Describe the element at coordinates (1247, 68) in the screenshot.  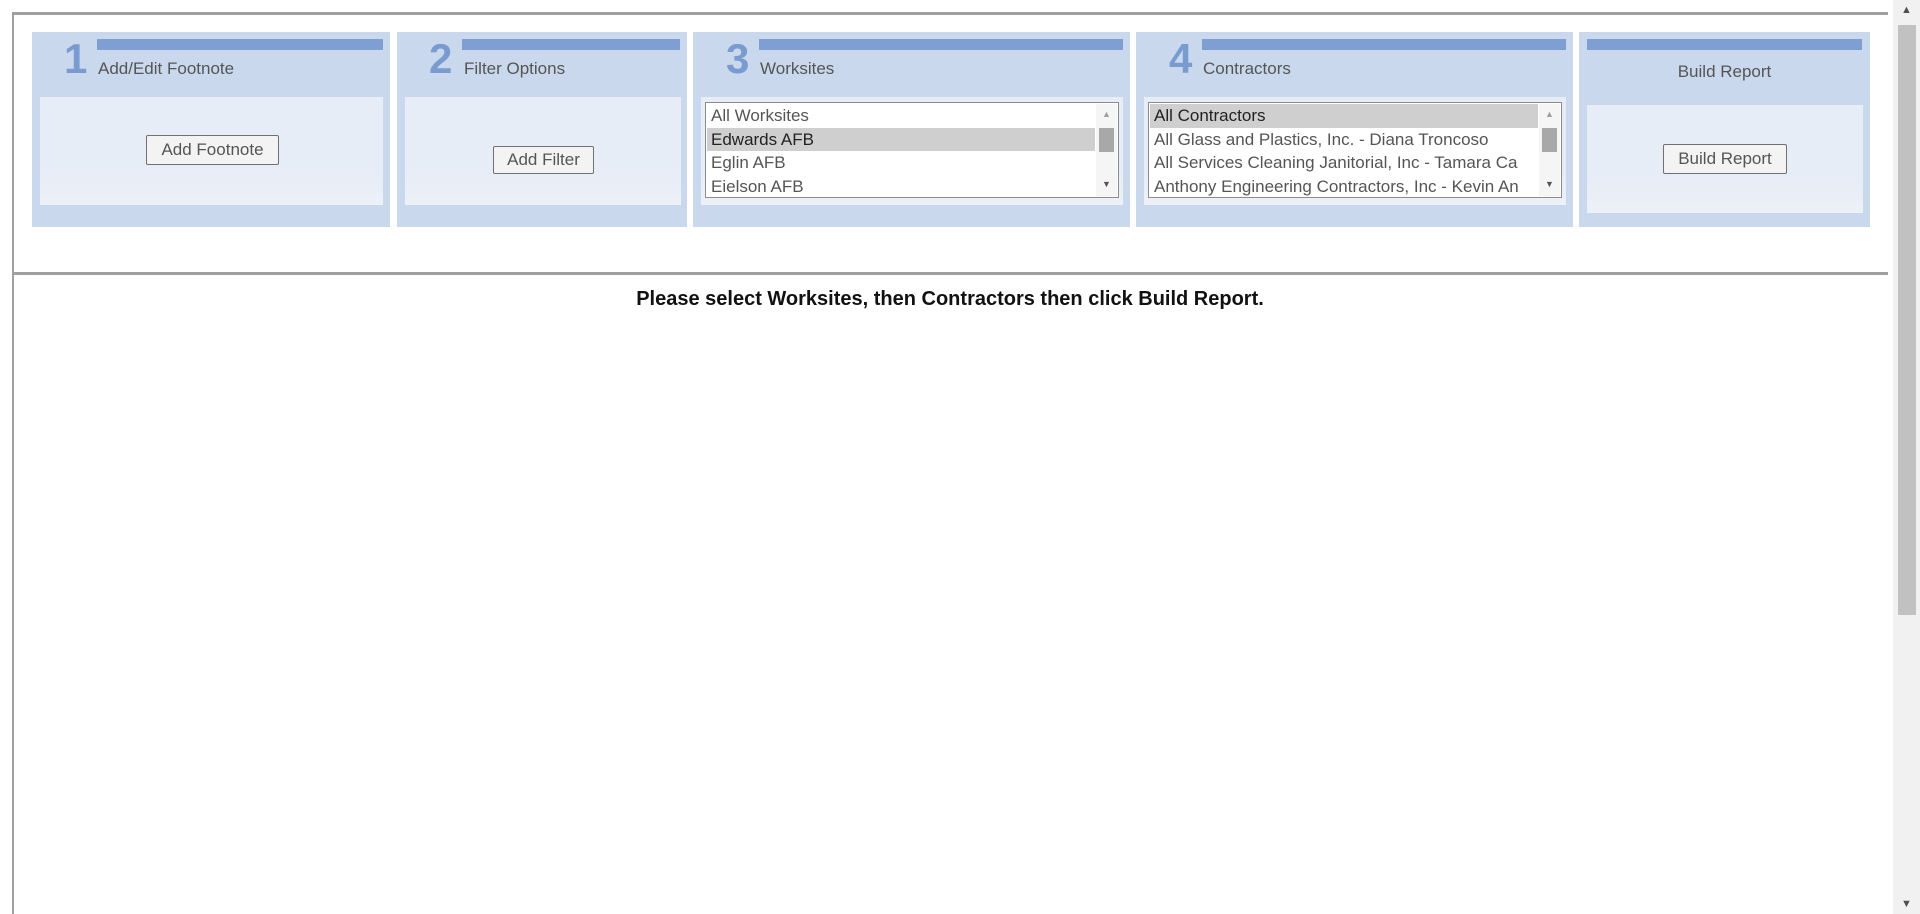
I see `contractors-step-title: Contractors` at that location.